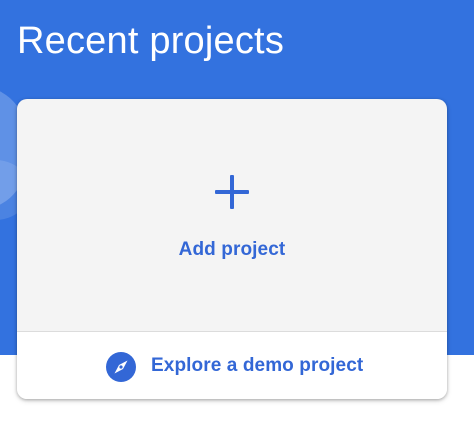 The width and height of the screenshot is (474, 428). What do you see at coordinates (257, 365) in the screenshot?
I see `explore-demo-project-label: Explore a demo project` at bounding box center [257, 365].